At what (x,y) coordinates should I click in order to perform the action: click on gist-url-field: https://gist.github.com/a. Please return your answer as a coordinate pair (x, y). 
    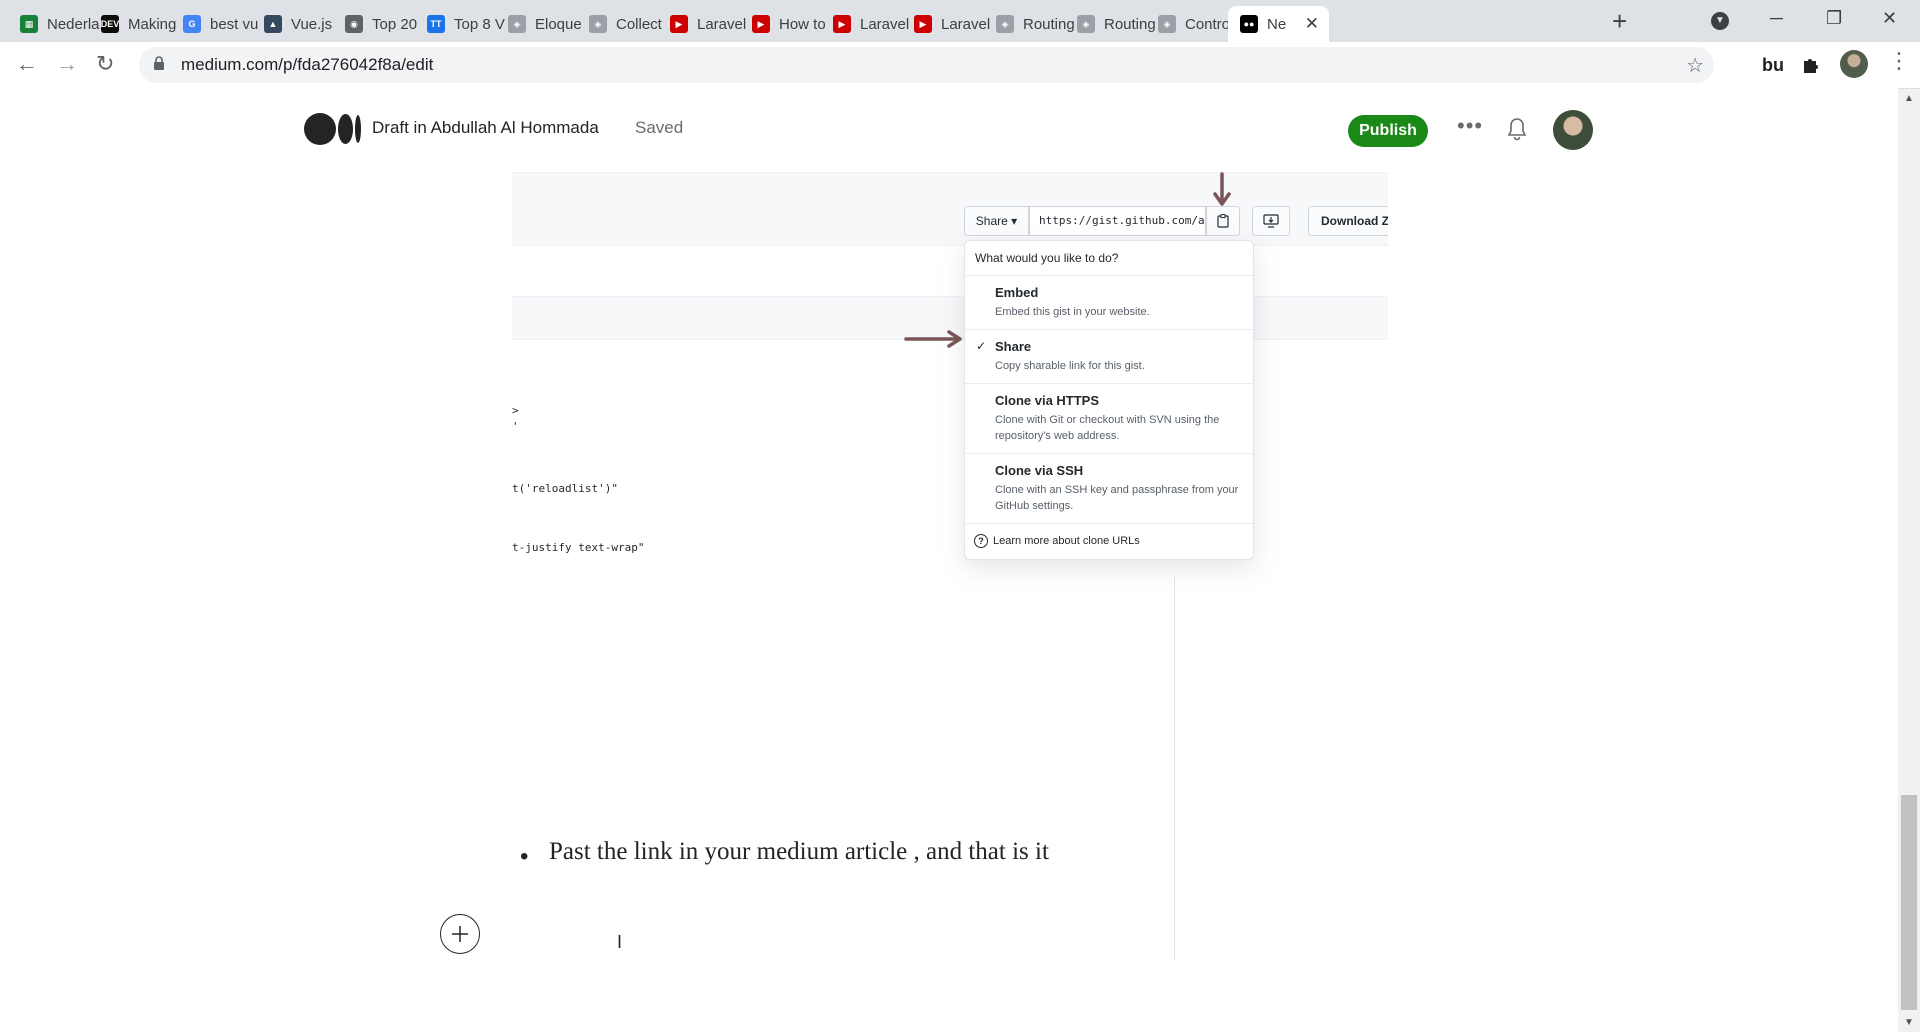
    Looking at the image, I should click on (1117, 221).